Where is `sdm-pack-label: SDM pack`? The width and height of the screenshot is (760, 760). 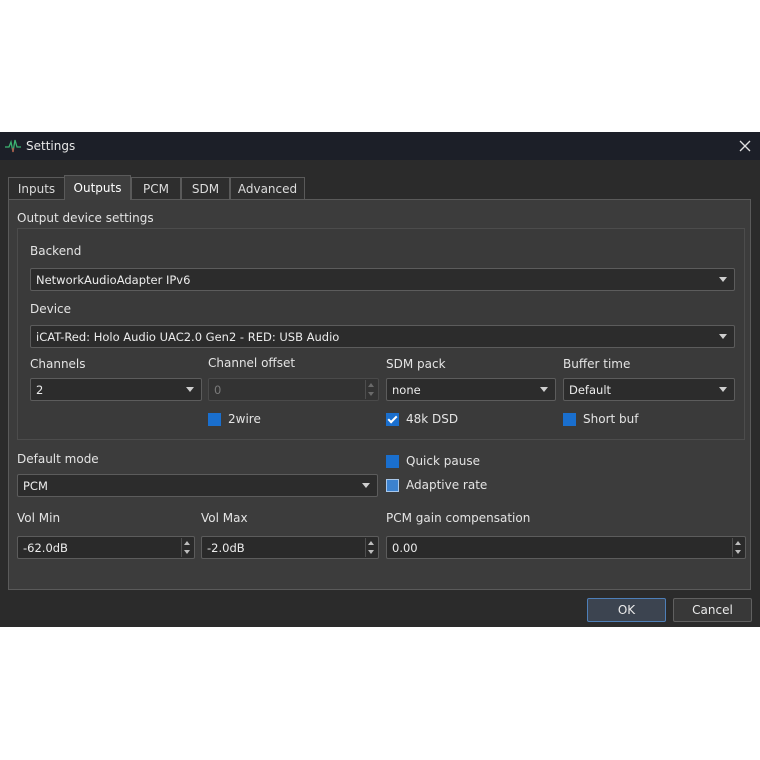 sdm-pack-label: SDM pack is located at coordinates (416, 364).